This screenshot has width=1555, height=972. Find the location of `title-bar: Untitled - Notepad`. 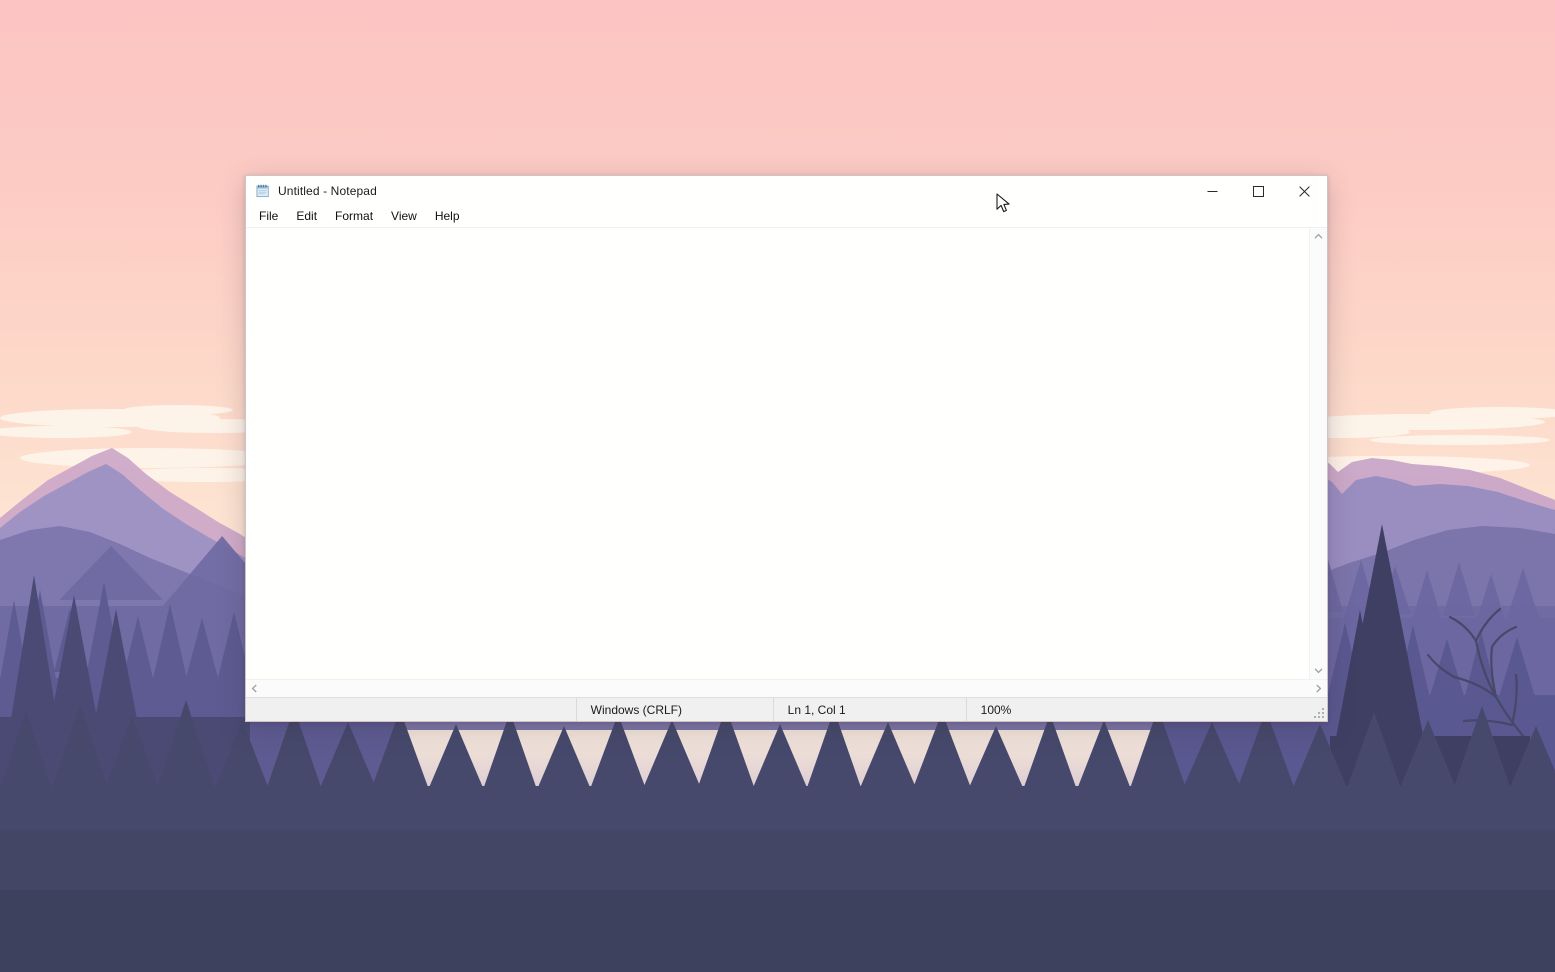

title-bar: Untitled - Notepad is located at coordinates (786, 191).